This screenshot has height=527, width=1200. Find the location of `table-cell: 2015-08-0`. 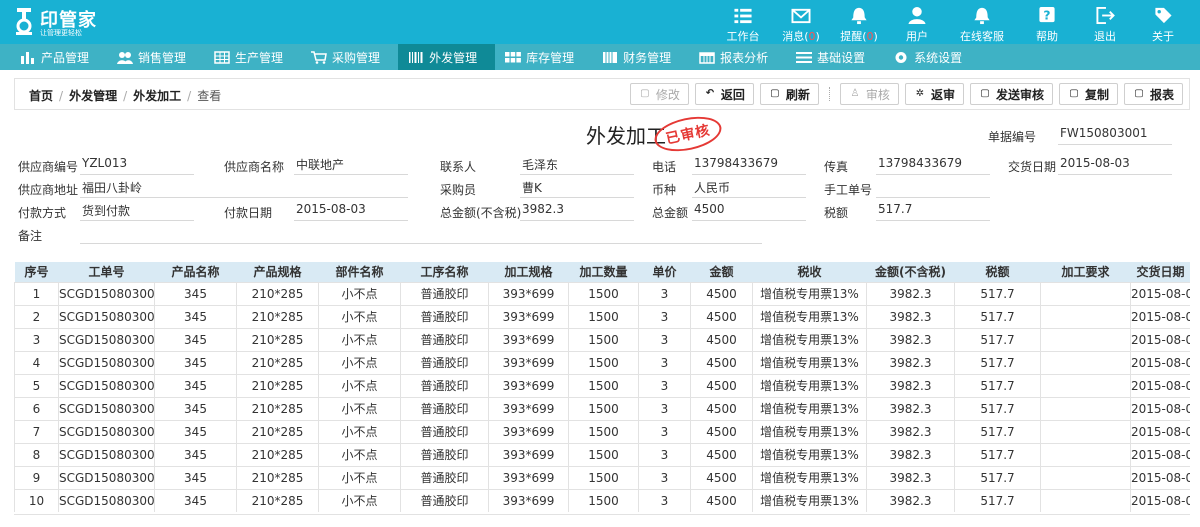

table-cell: 2015-08-0 is located at coordinates (1160, 477).